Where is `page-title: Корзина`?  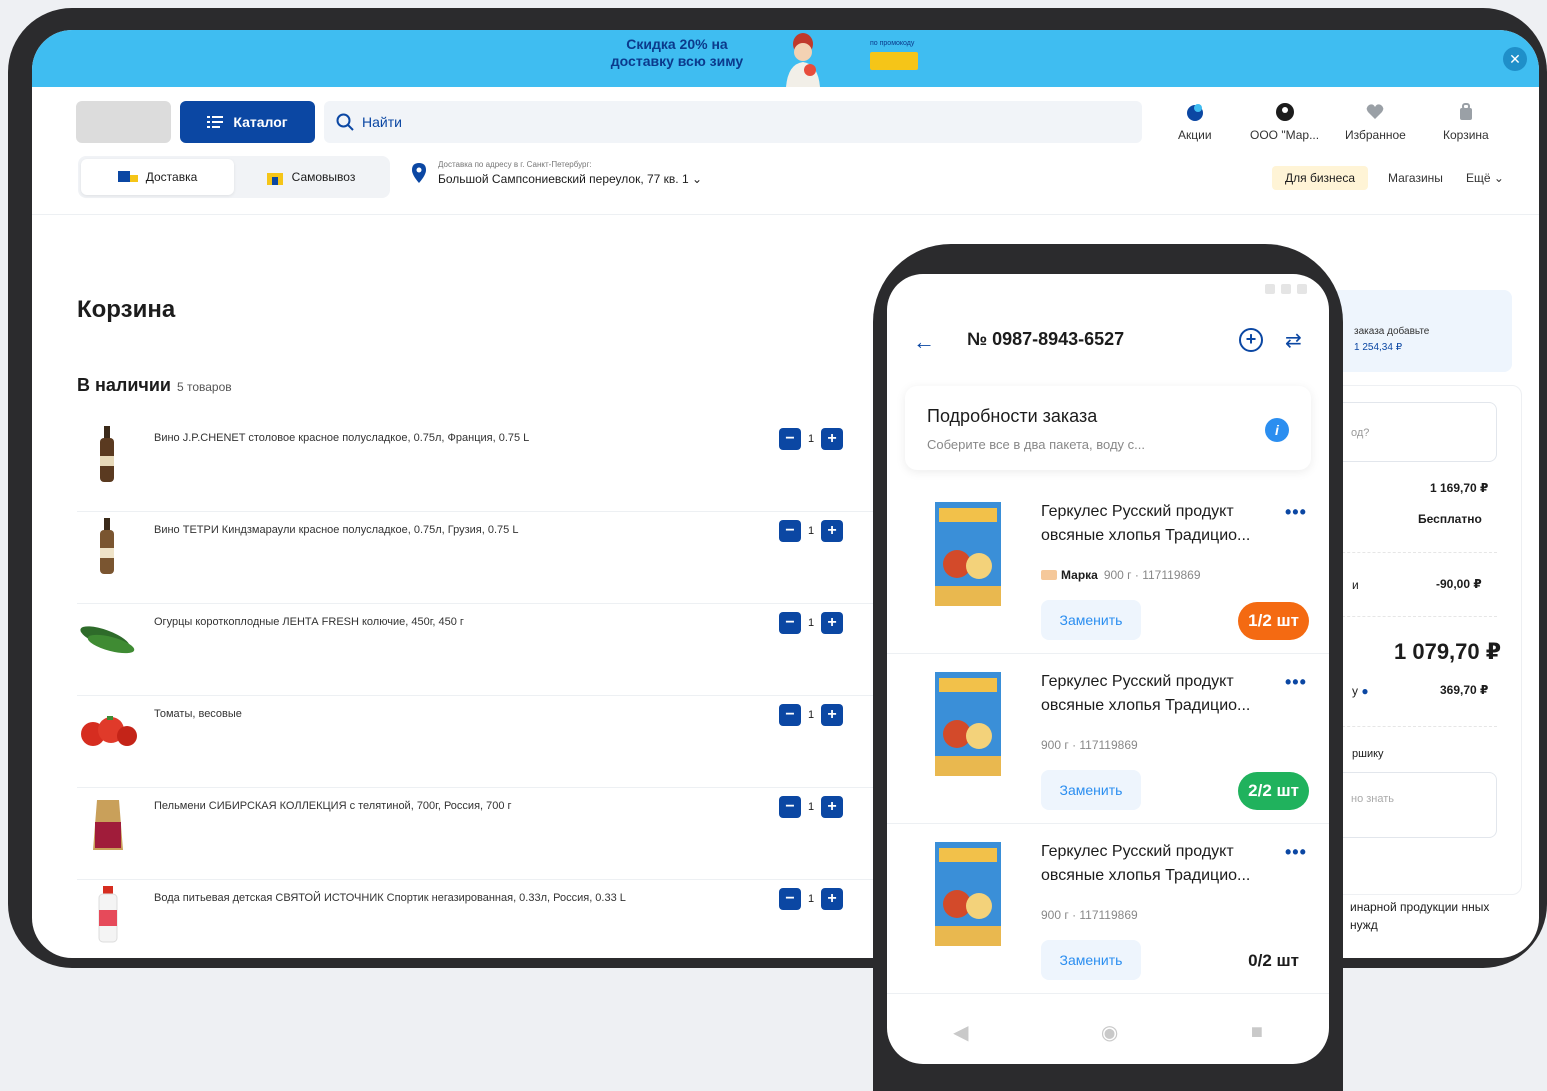
page-title: Корзина is located at coordinates (126, 309).